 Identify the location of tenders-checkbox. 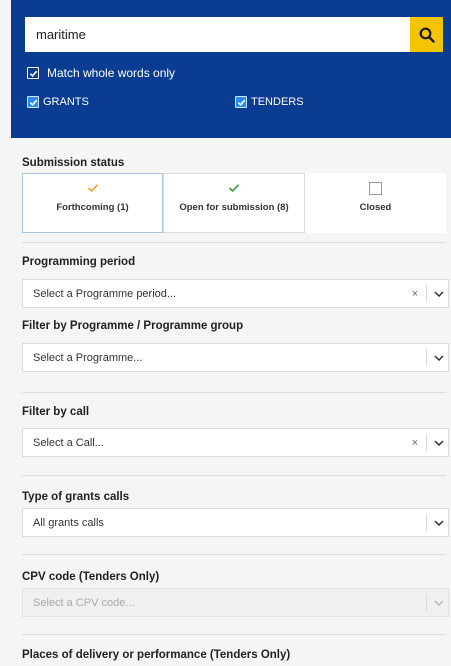
(241, 102).